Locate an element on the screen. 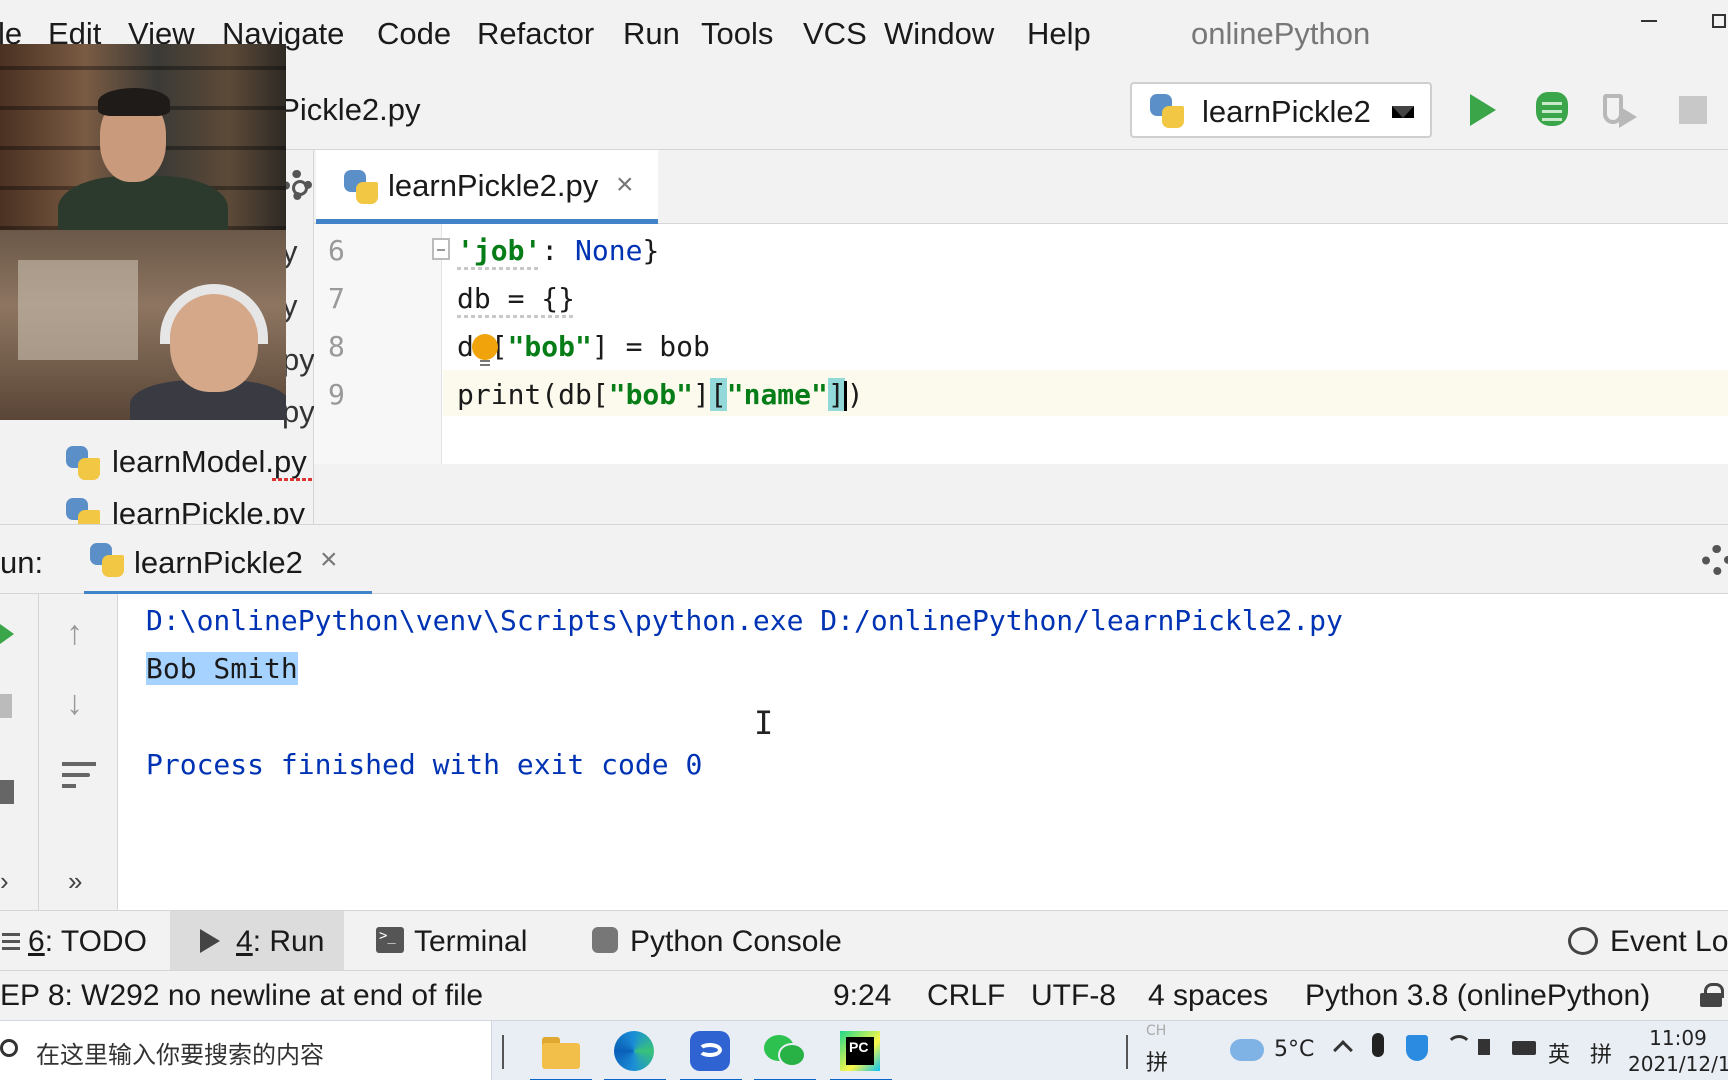 This screenshot has height=1080, width=1728. error-underline is located at coordinates (292, 479).